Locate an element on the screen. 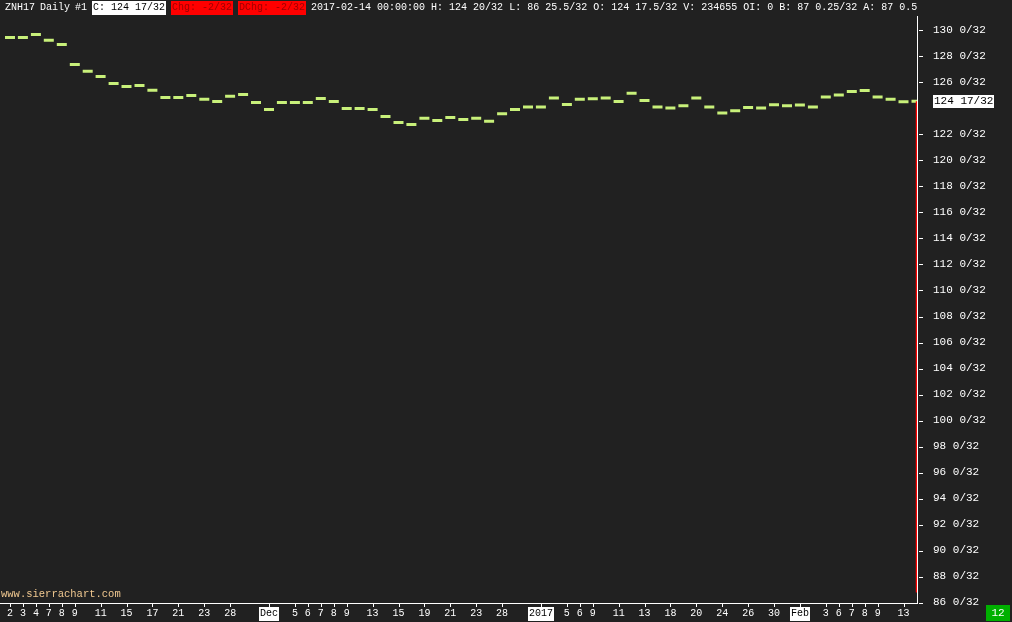  axis-label: 106 0/32 is located at coordinates (959, 343).